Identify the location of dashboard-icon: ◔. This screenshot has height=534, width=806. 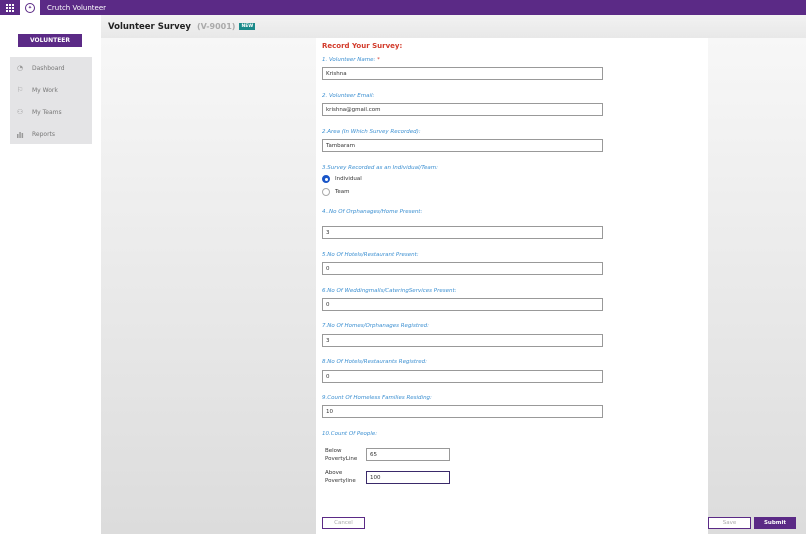
(20, 68).